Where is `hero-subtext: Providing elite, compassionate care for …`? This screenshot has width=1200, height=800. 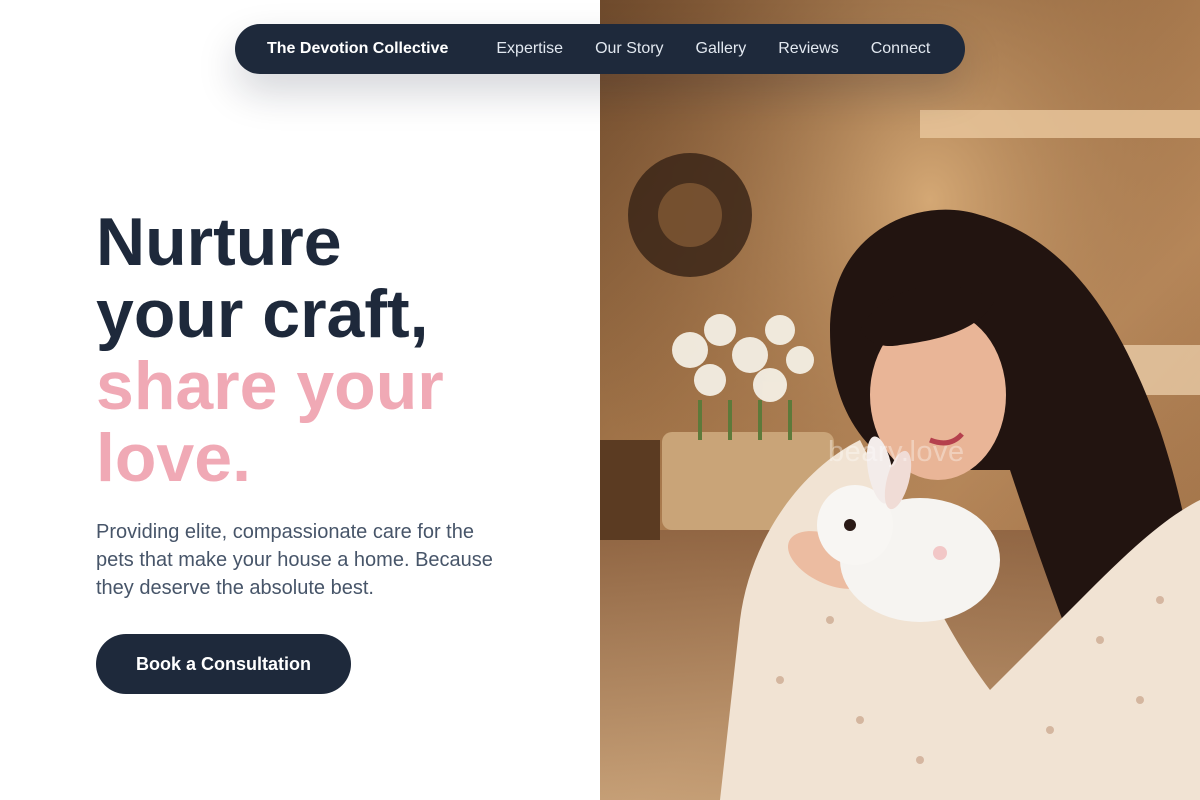
hero-subtext: Providing elite, compassionate care for … is located at coordinates (294, 560).